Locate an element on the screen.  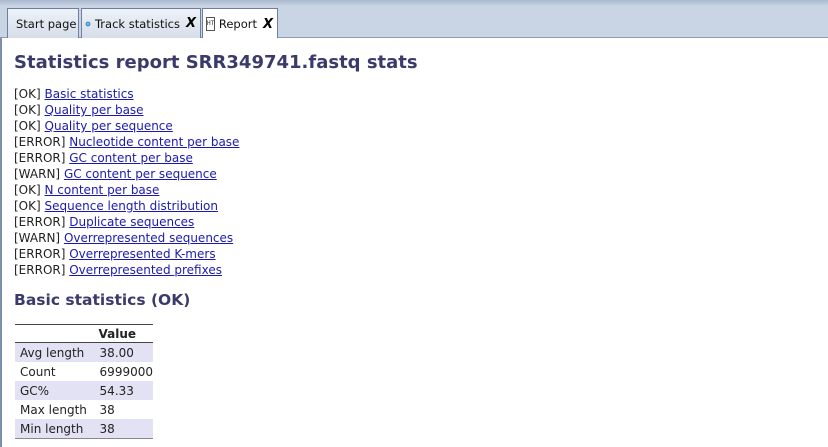
module-item: [OK] Quality per base is located at coordinates (126, 110).